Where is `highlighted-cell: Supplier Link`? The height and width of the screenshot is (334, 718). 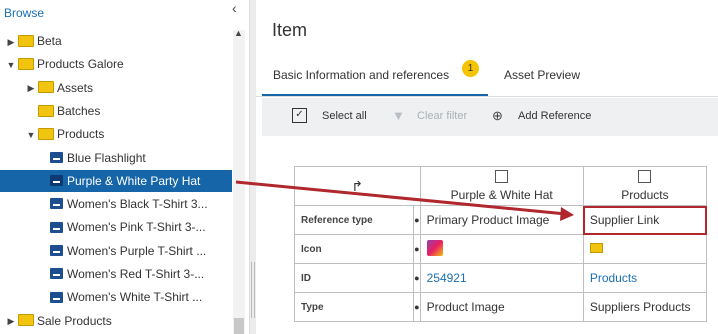 highlighted-cell: Supplier Link is located at coordinates (645, 220).